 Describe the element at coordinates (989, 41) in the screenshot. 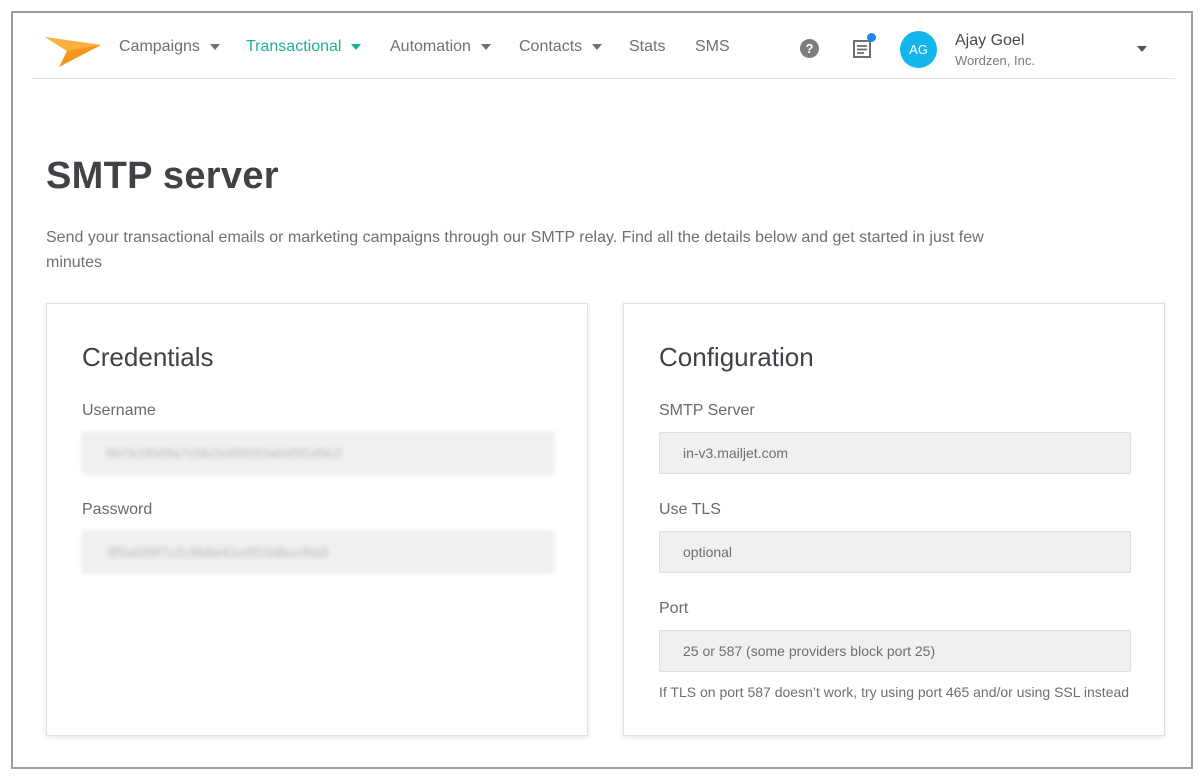

I see `user-name: Ajay Goel` at that location.